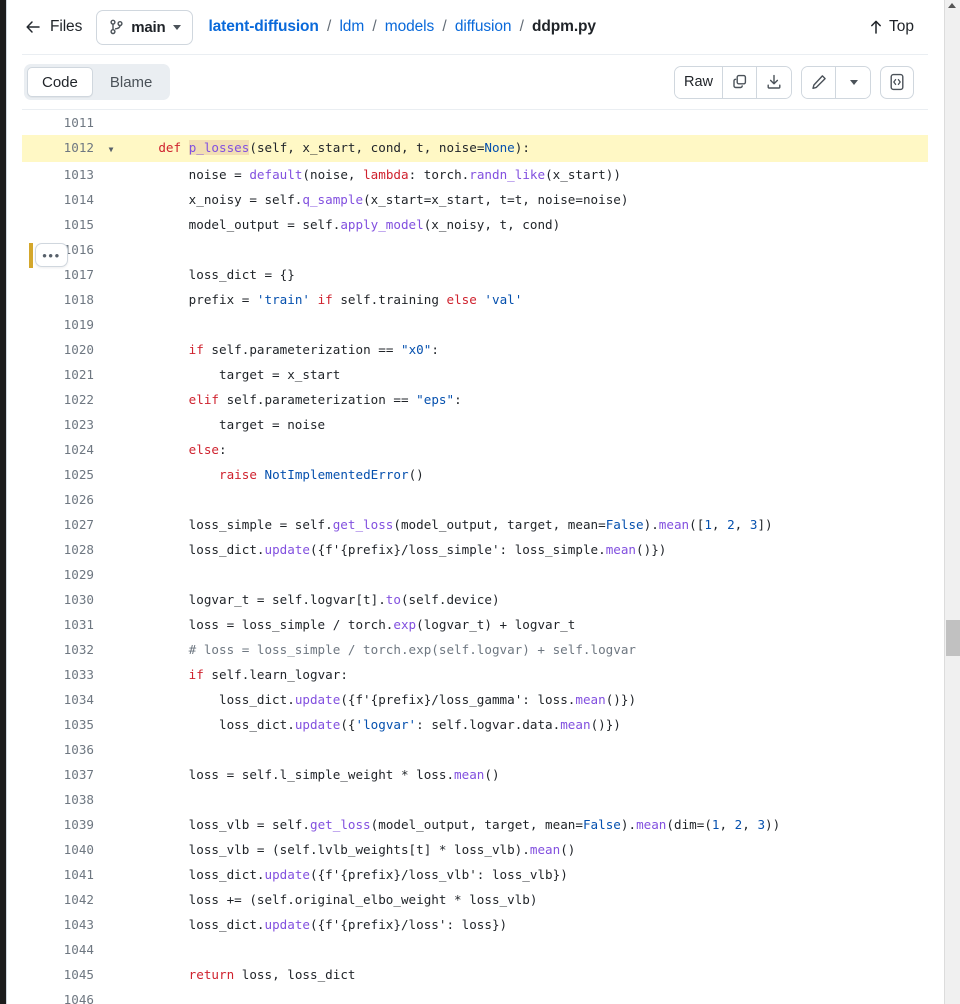 The height and width of the screenshot is (1004, 960). Describe the element at coordinates (58, 399) in the screenshot. I see `line-number: 1022` at that location.